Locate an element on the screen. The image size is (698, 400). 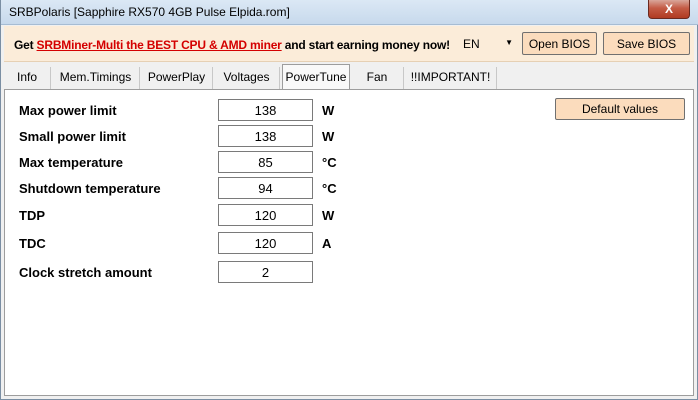
tab-important: !!IMPORTANT! is located at coordinates (451, 78).